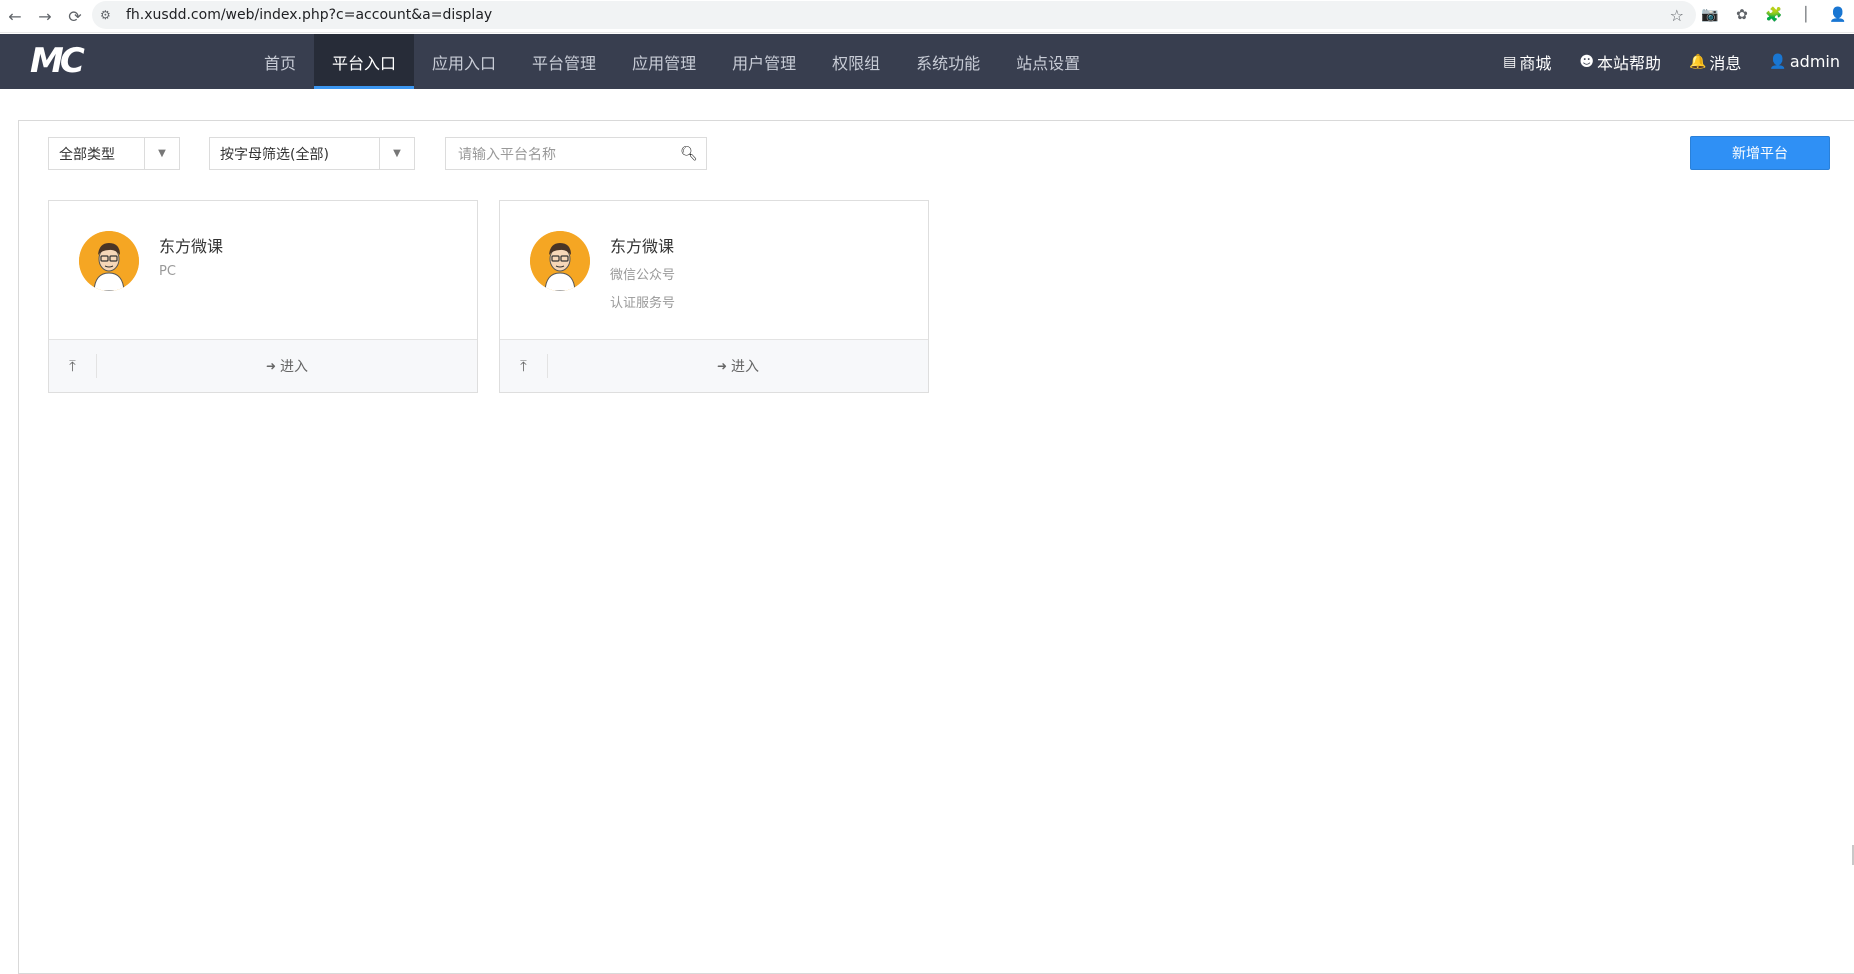  What do you see at coordinates (464, 61) in the screenshot?
I see `nav-app-entry: 应用入口` at bounding box center [464, 61].